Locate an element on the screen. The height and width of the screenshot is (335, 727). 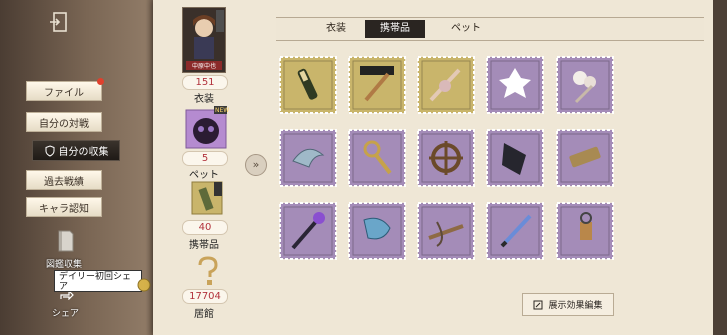
sidebar-item-file: ファイル is located at coordinates (65, 89).